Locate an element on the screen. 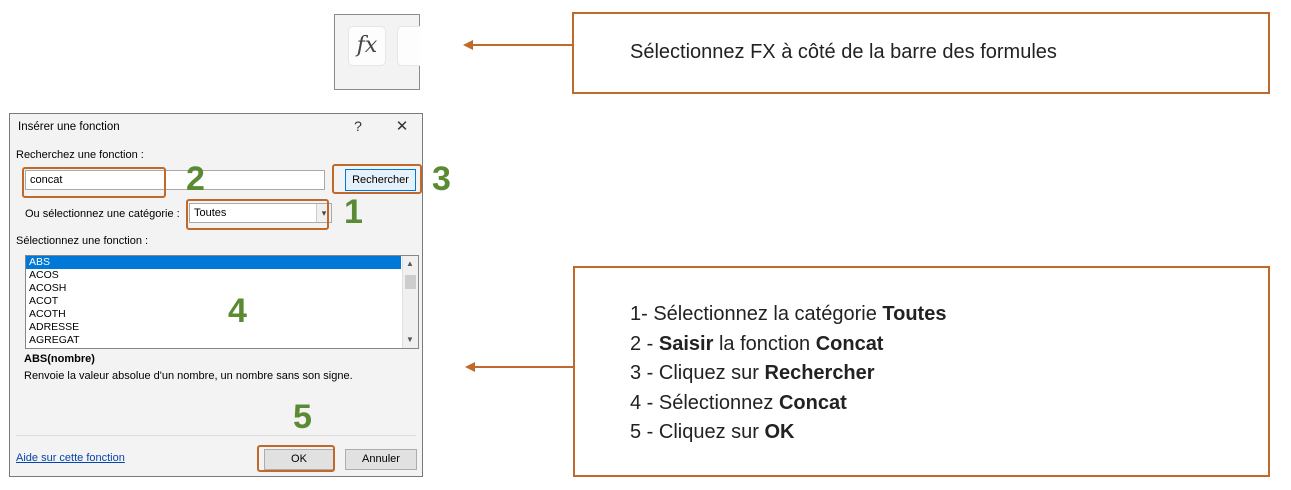  highlight-search-button is located at coordinates (377, 179).